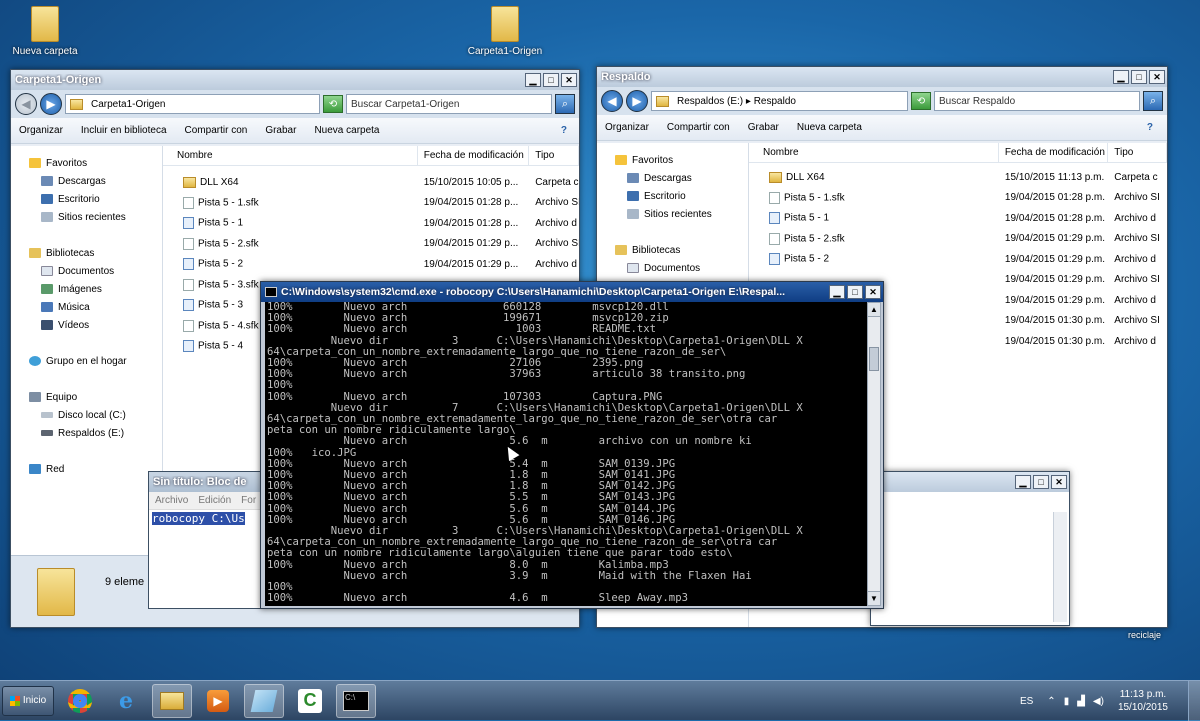 The width and height of the screenshot is (1200, 721). I want to click on taskbar-explorer, so click(172, 700).